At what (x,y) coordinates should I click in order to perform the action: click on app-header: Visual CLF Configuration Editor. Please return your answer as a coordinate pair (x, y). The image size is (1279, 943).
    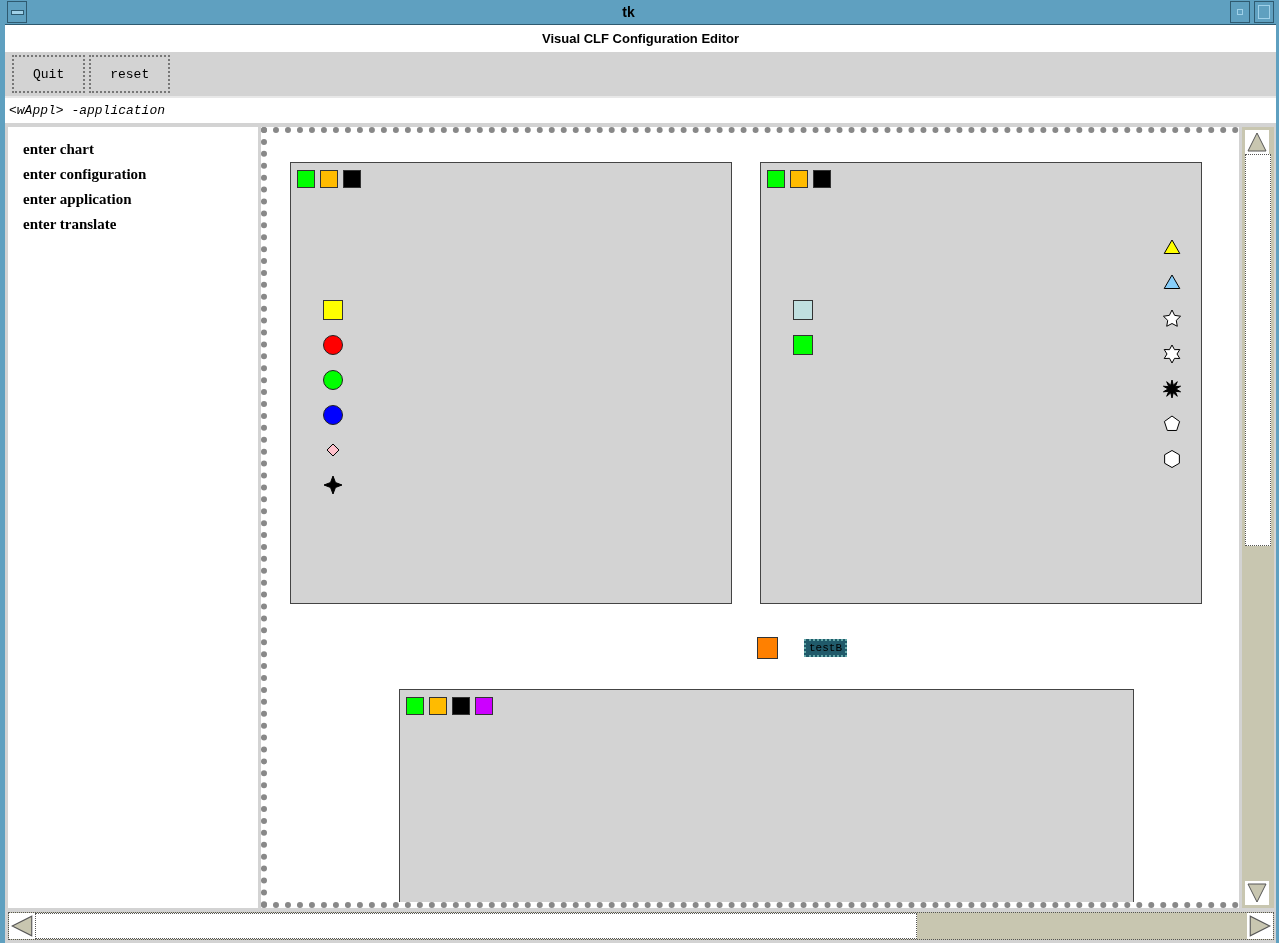
    Looking at the image, I should click on (640, 38).